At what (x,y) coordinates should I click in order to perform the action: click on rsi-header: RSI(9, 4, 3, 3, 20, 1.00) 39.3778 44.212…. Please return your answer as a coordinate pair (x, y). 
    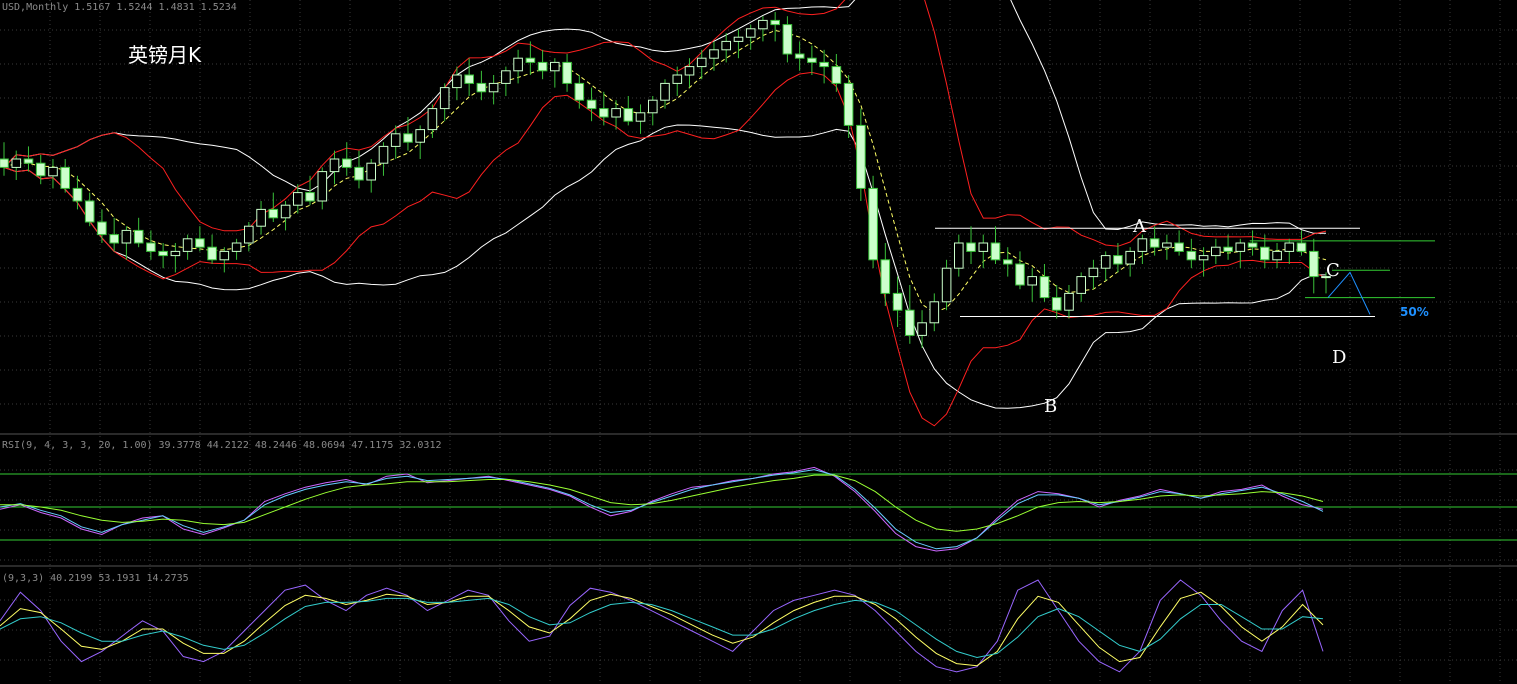
    Looking at the image, I should click on (222, 445).